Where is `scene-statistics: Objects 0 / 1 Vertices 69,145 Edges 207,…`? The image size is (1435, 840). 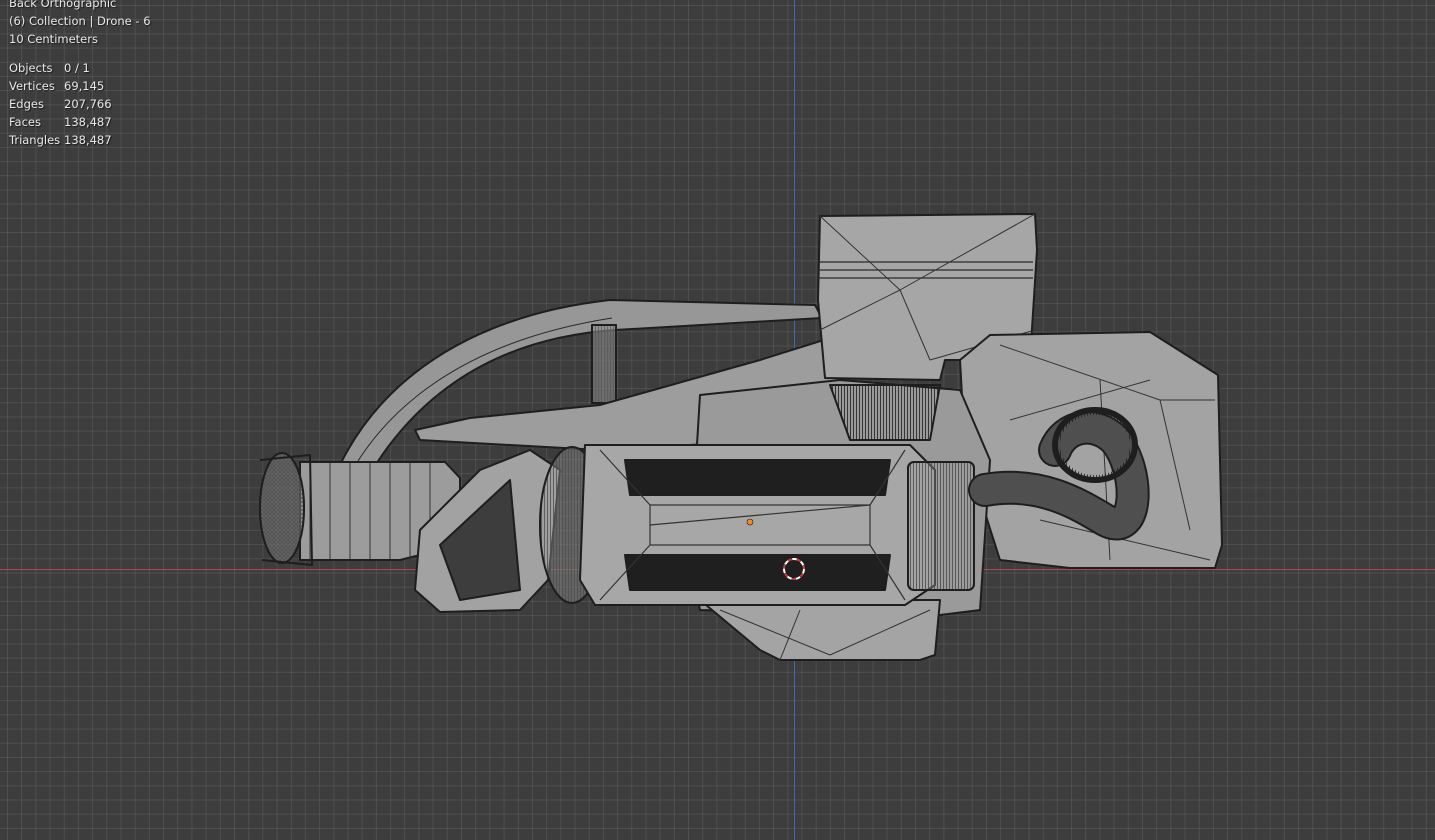 scene-statistics: Objects 0 / 1 Vertices 69,145 Edges 207,… is located at coordinates (80, 104).